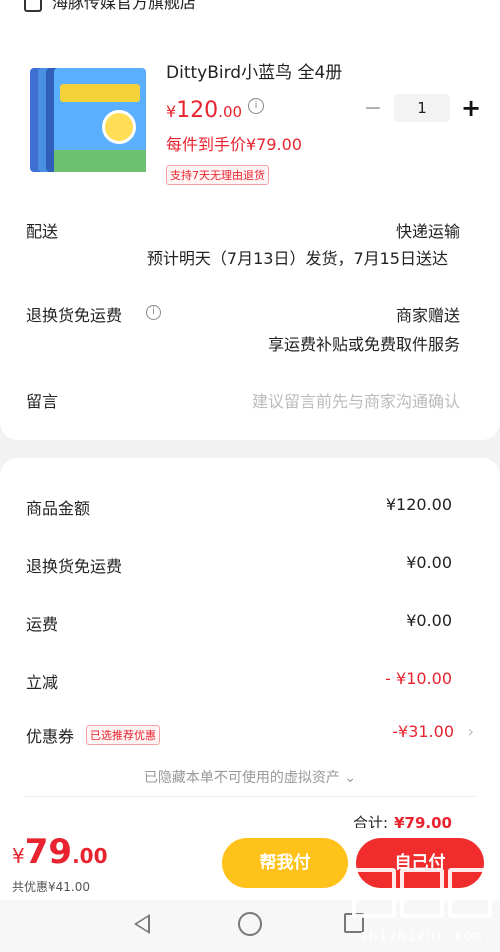 The image size is (500, 952). Describe the element at coordinates (471, 108) in the screenshot. I see `increase-button: +` at that location.